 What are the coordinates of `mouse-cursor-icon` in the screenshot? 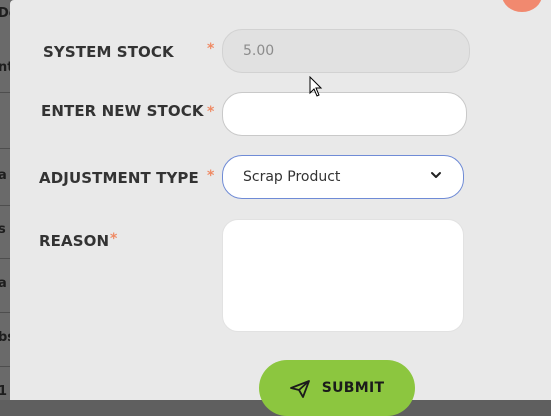 It's located at (316, 86).